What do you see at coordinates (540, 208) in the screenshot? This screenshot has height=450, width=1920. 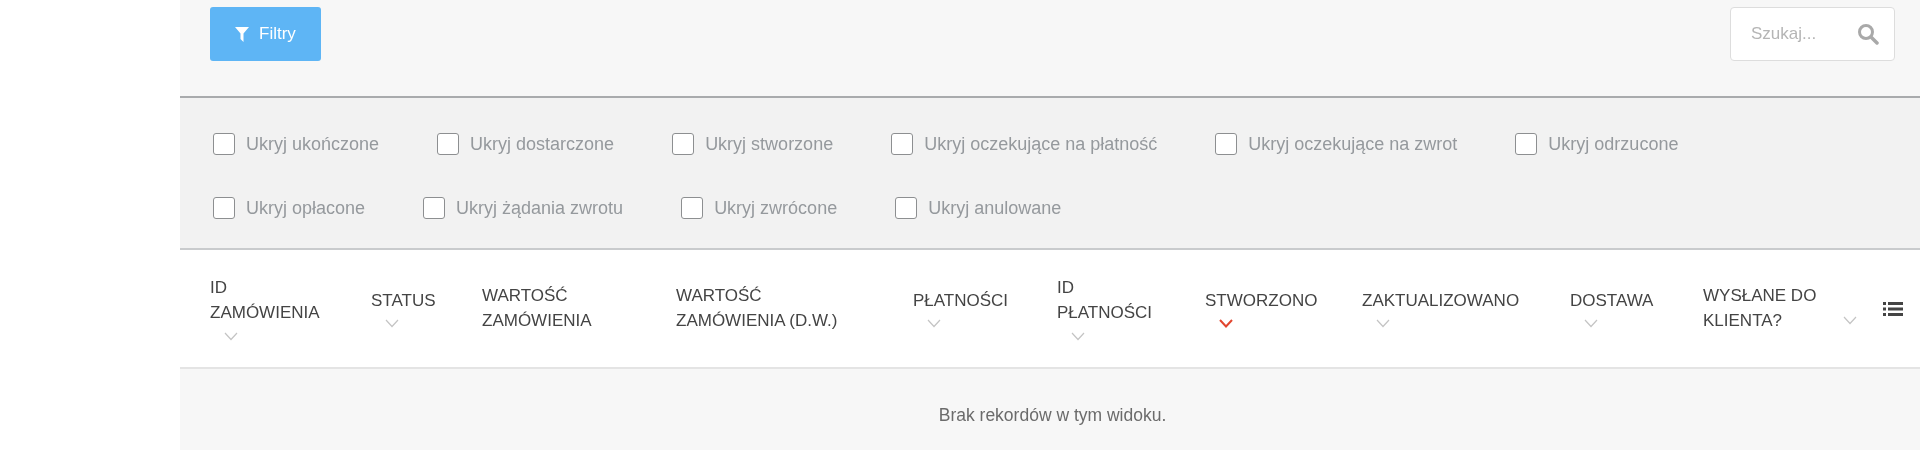 I see `checkbox-label: Ukryj żądania zwrotu` at bounding box center [540, 208].